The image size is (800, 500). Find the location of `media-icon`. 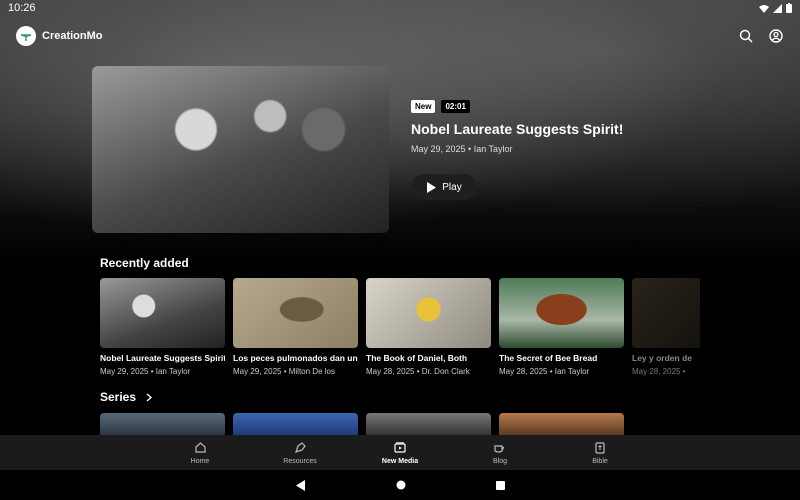

media-icon is located at coordinates (400, 448).